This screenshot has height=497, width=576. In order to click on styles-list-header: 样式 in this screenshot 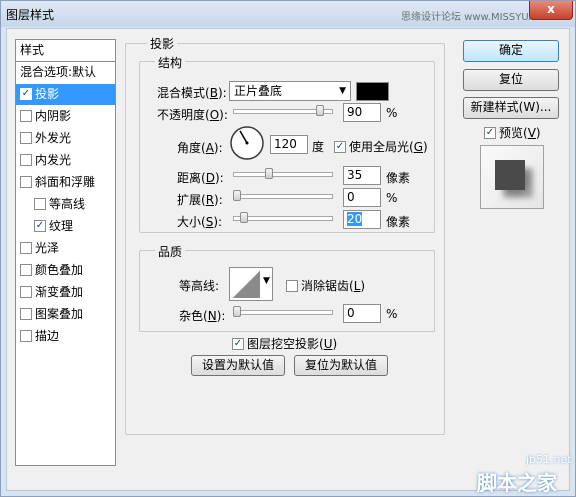, I will do `click(65, 51)`.